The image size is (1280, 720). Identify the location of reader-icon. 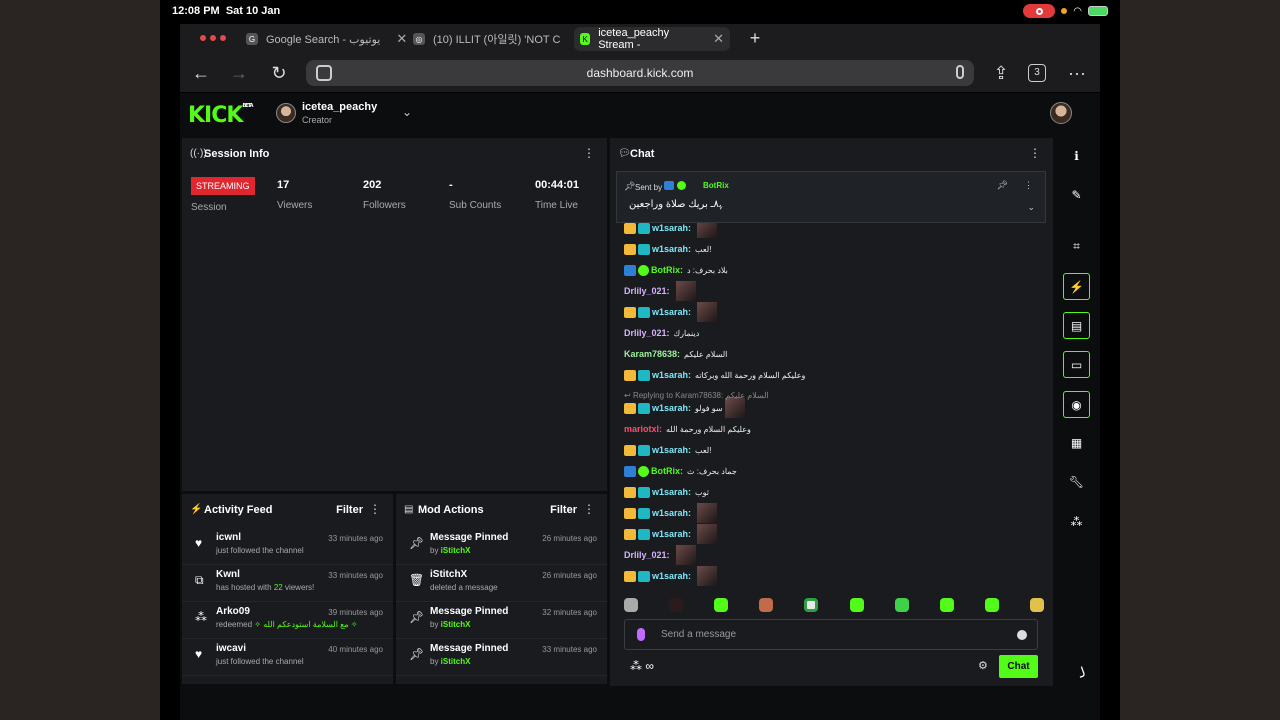
(324, 73).